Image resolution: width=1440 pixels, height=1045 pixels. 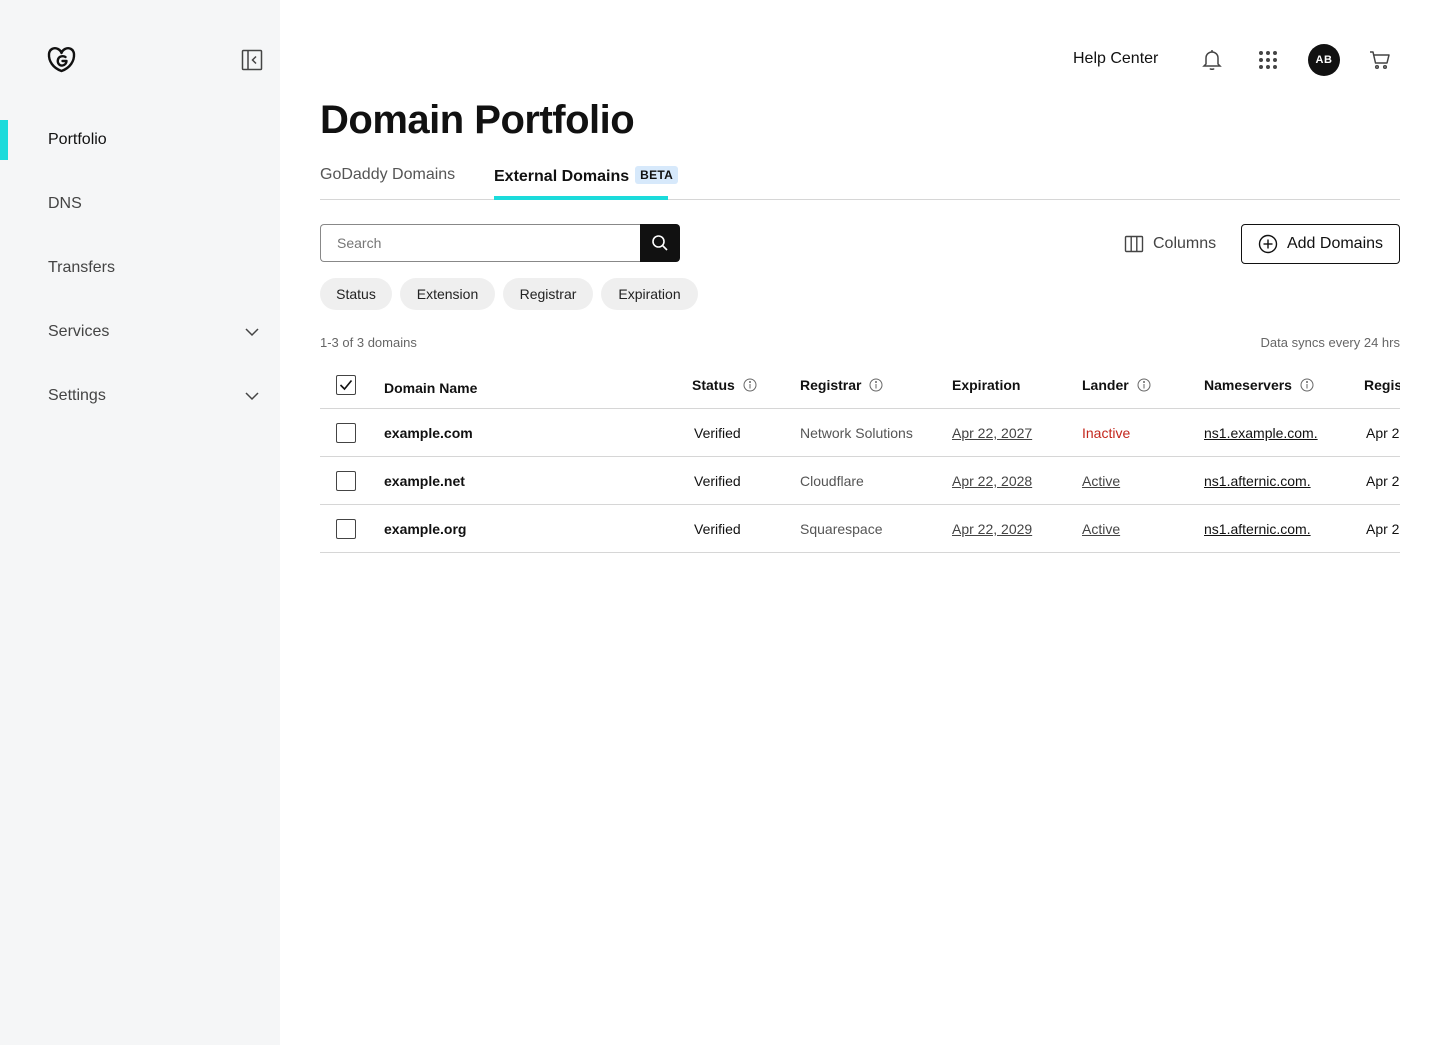 I want to click on help-center-link: Help Center, so click(x=1115, y=59).